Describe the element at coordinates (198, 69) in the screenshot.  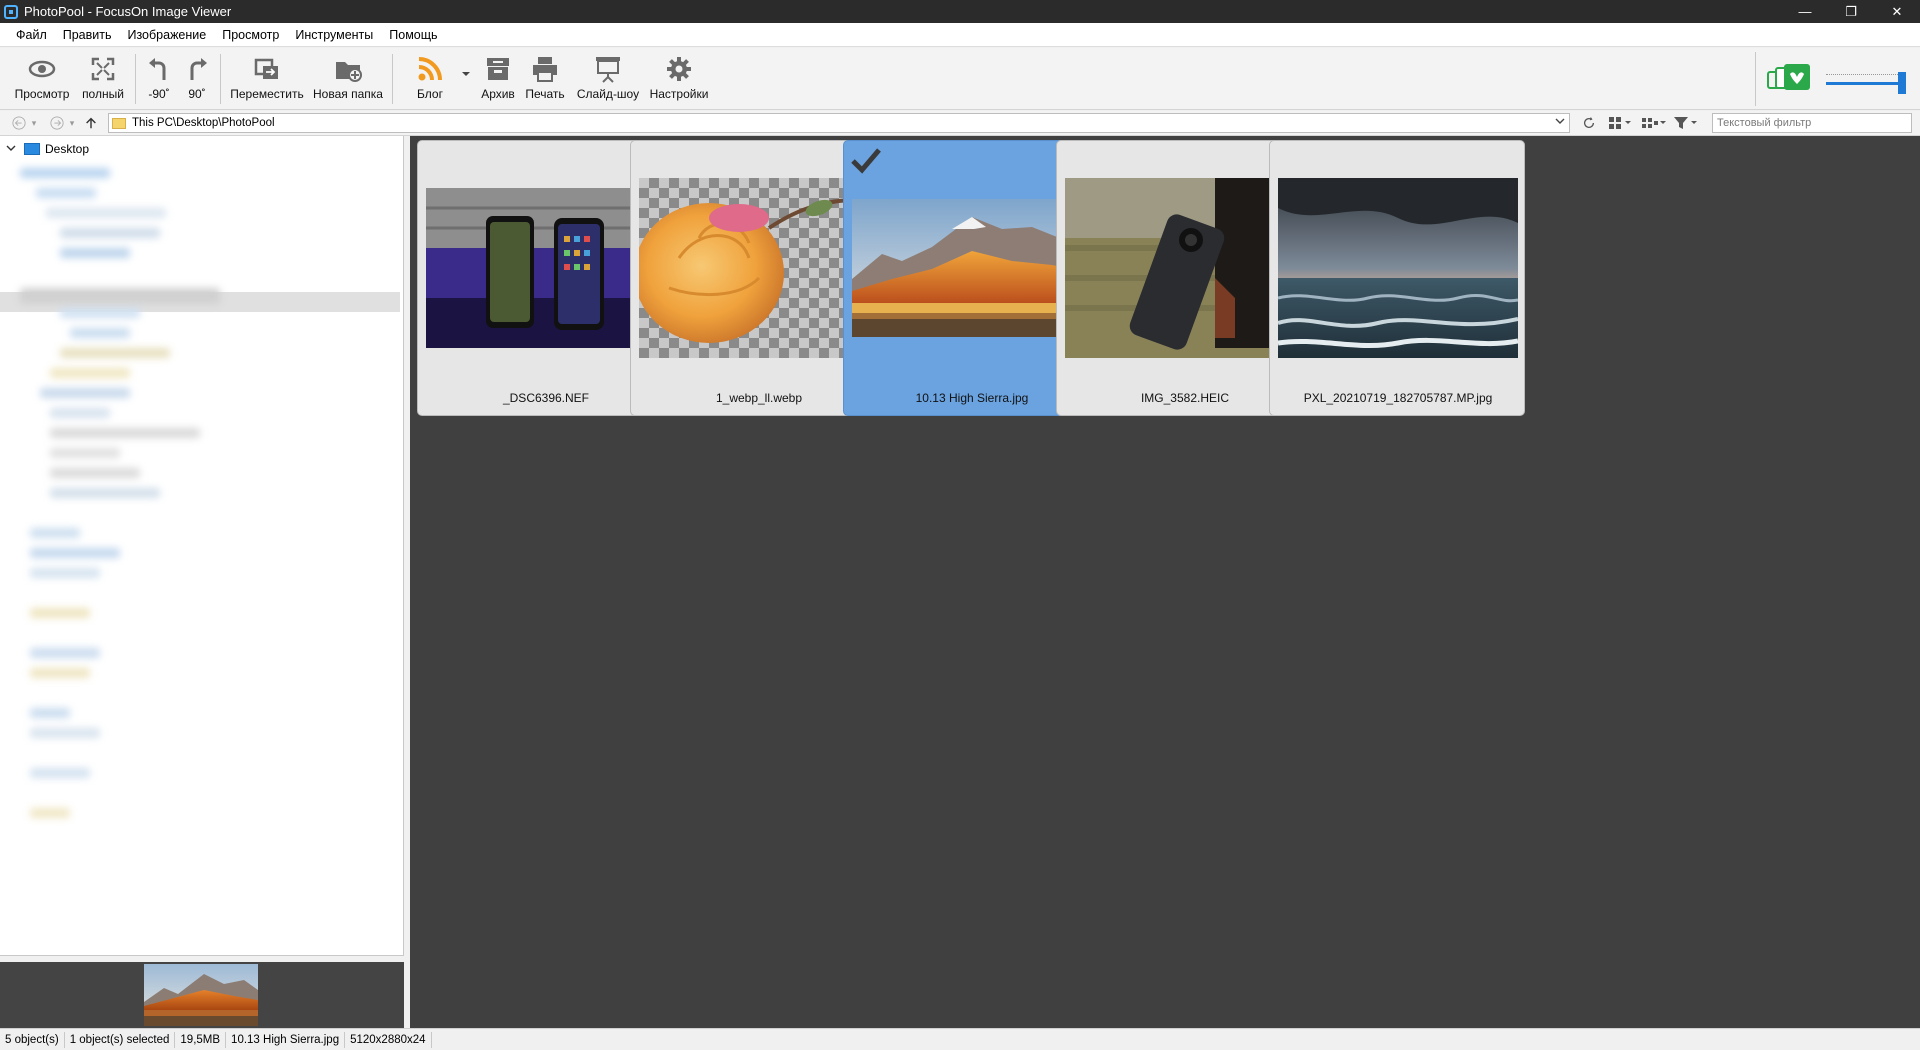
I see `rotate-right-icon` at that location.